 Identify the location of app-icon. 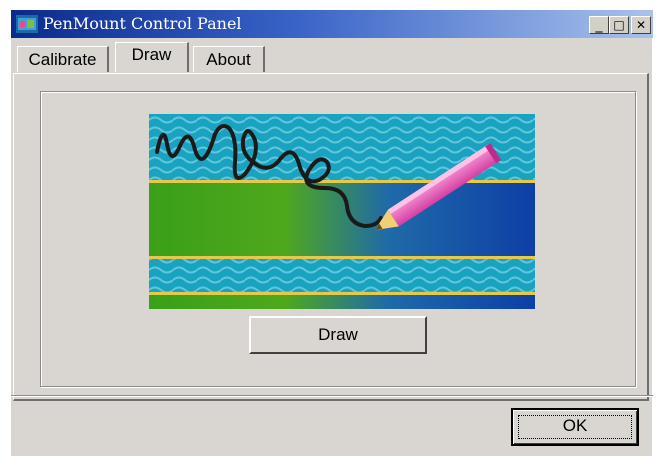
(27, 24).